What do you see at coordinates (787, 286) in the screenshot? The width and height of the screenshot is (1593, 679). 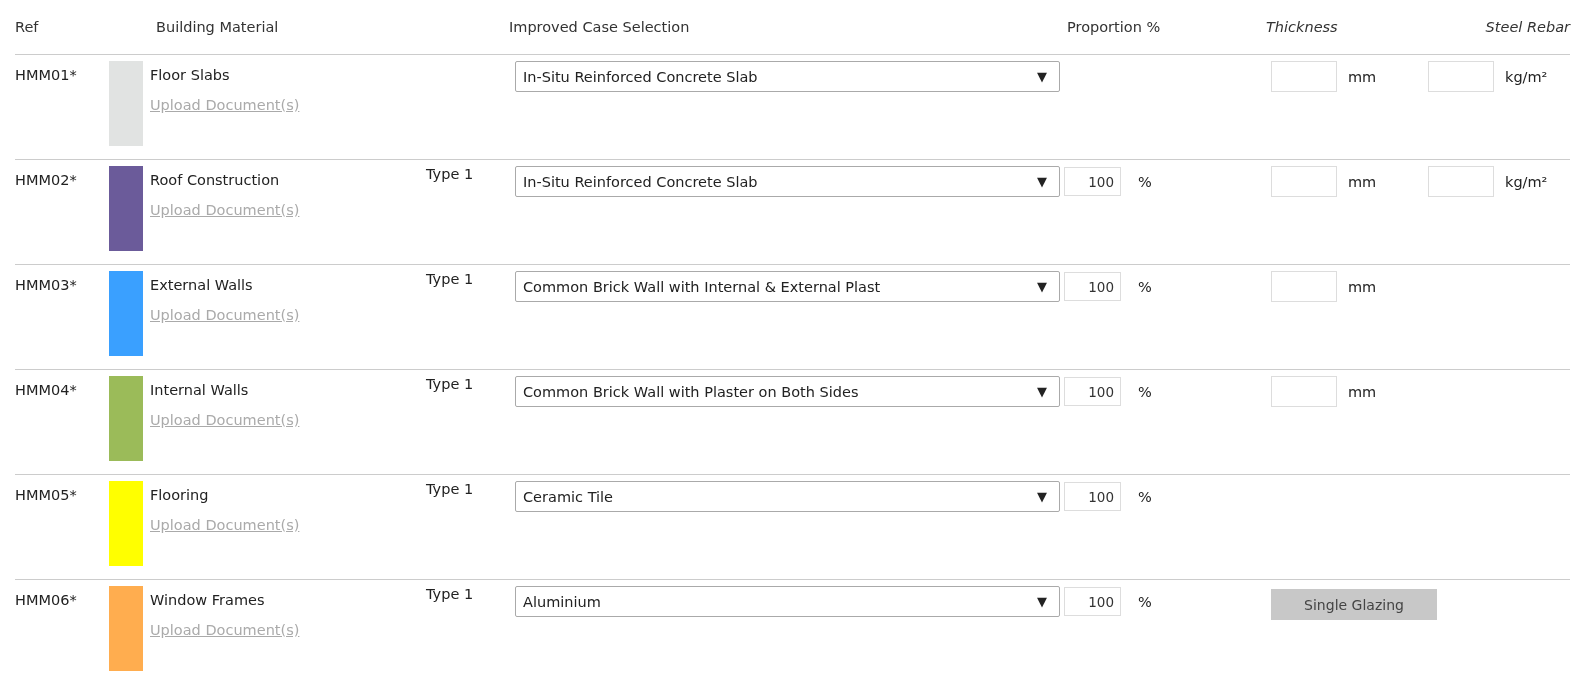 I see `selection-dropdown: Common Brick Wall with Internal & External Plast ▼` at bounding box center [787, 286].